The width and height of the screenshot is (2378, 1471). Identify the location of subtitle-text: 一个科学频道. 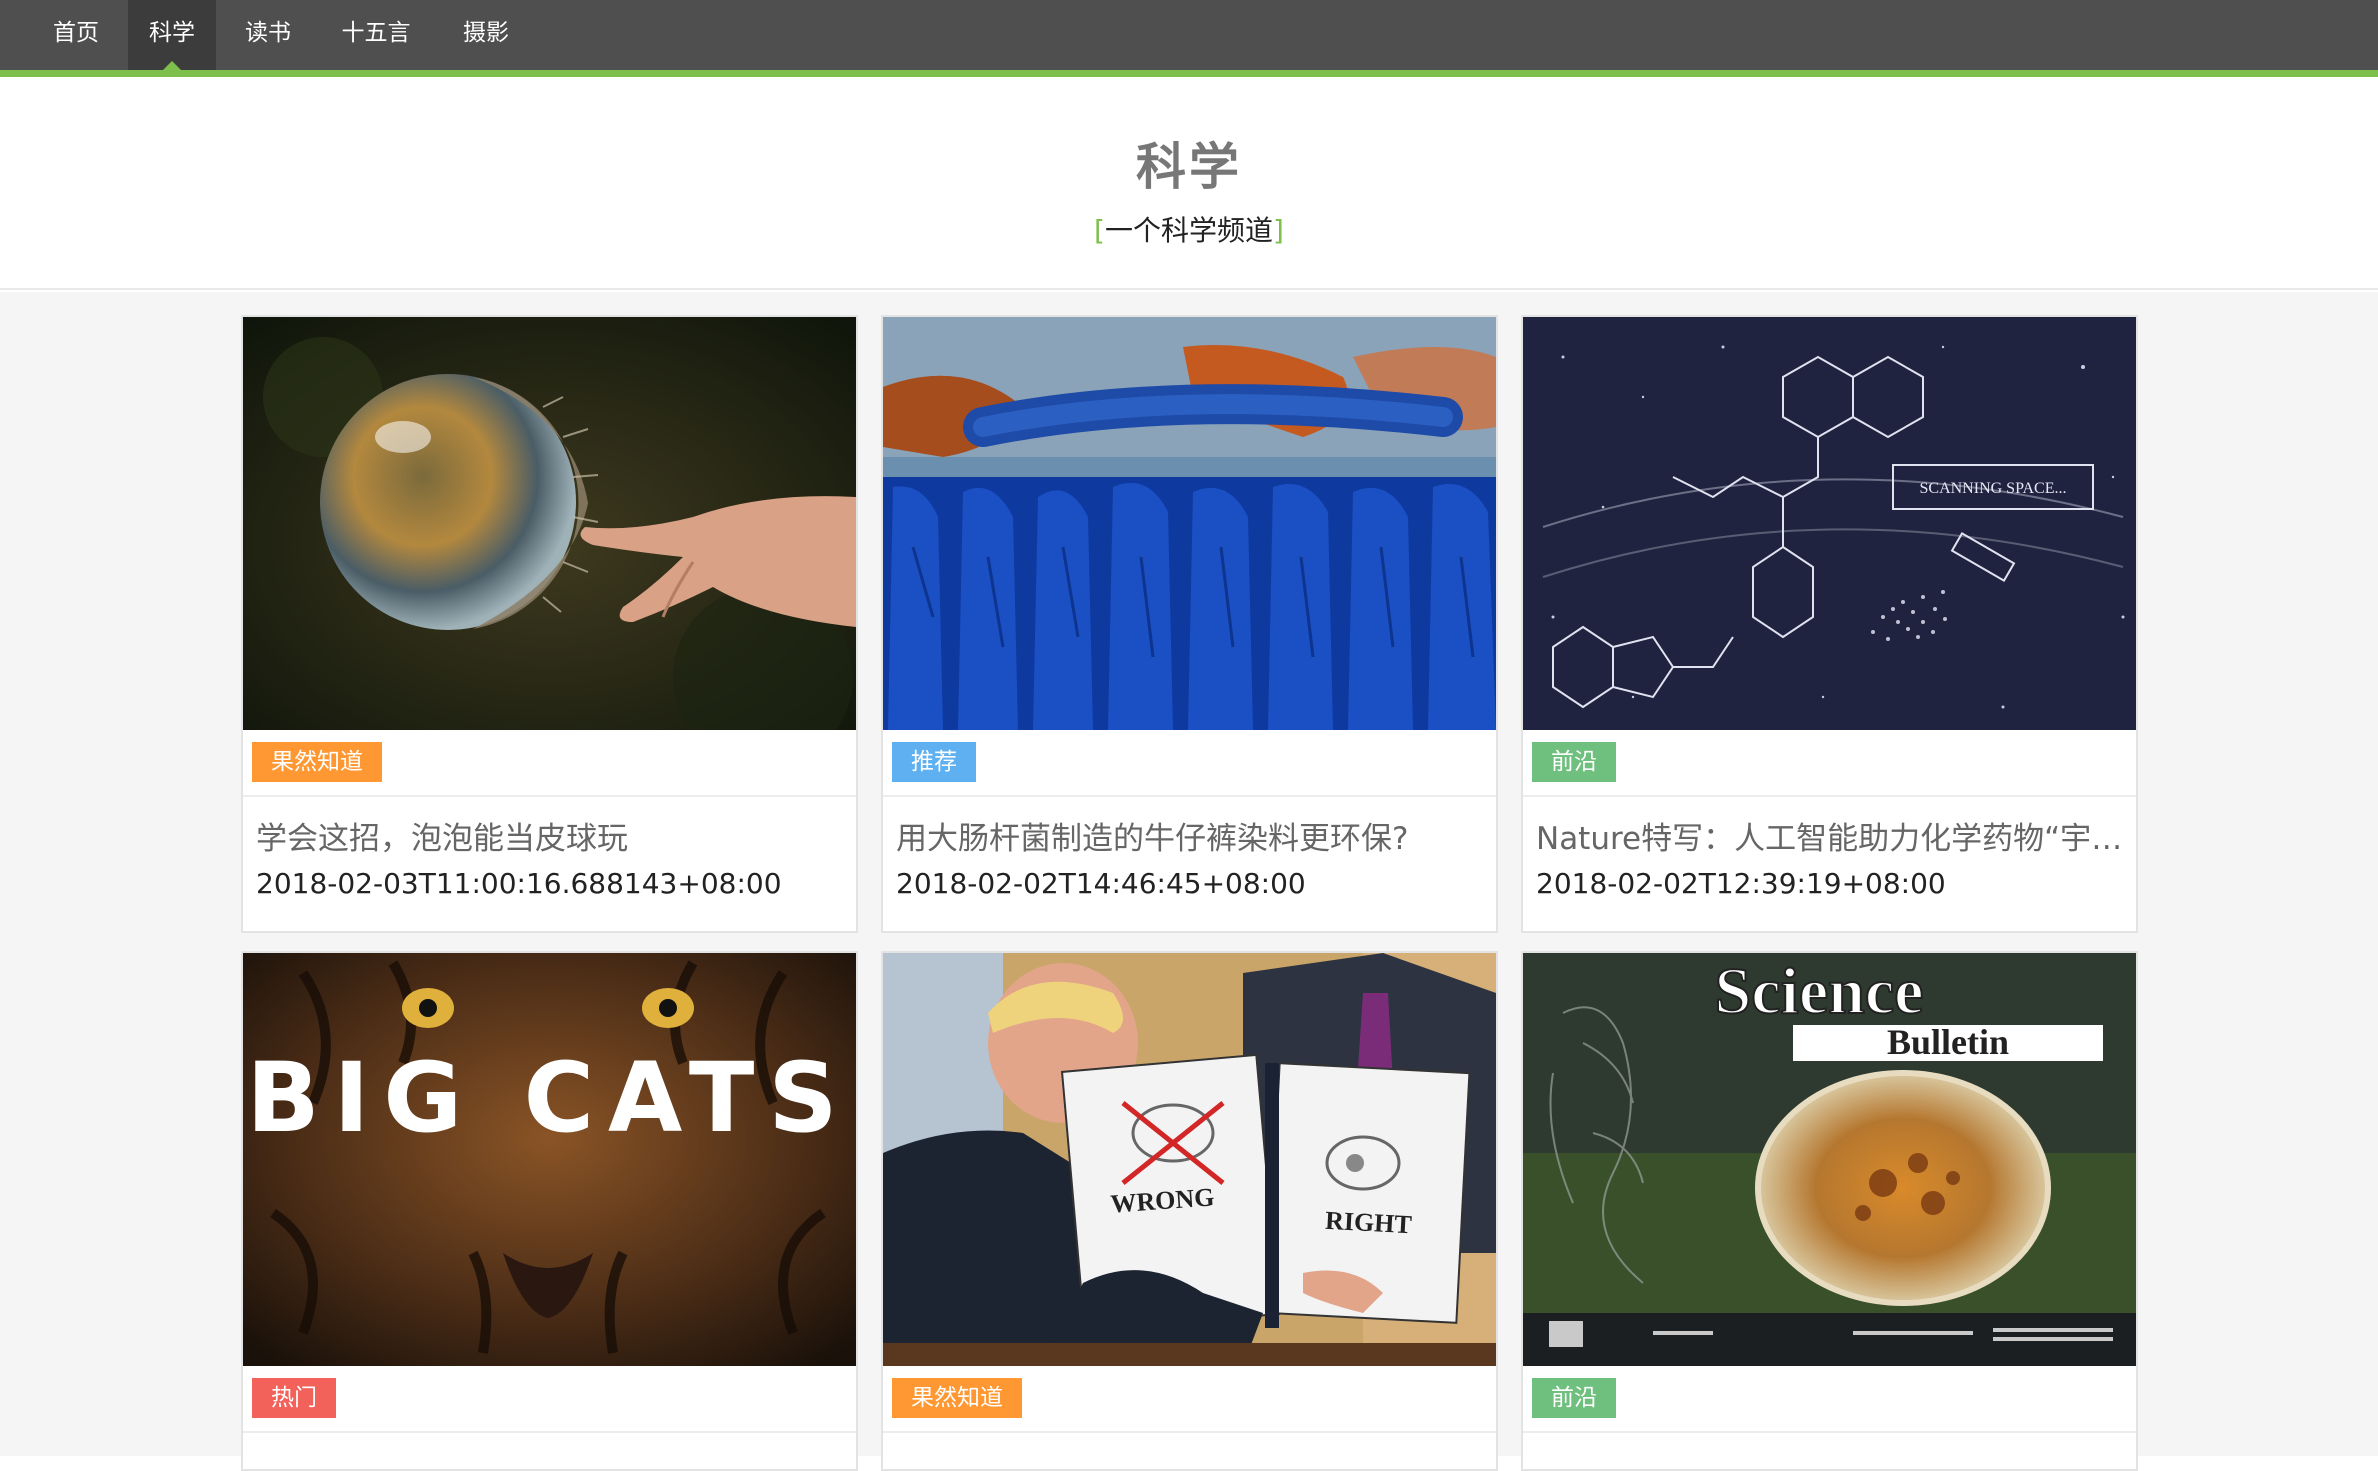
(1188, 230).